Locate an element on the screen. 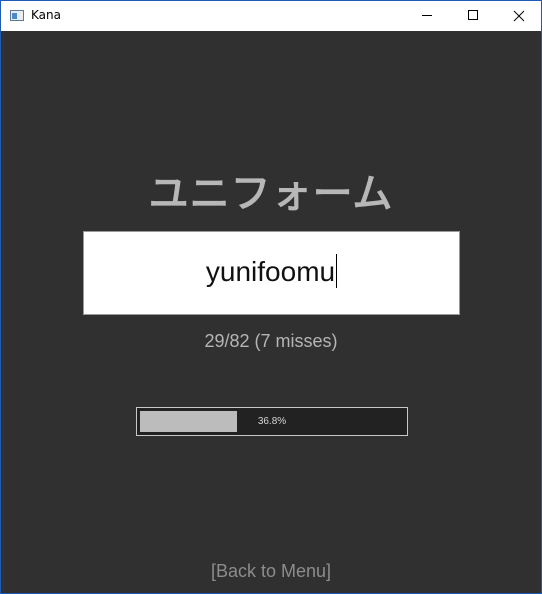 The width and height of the screenshot is (542, 594). title-bar: Kana is located at coordinates (271, 16).